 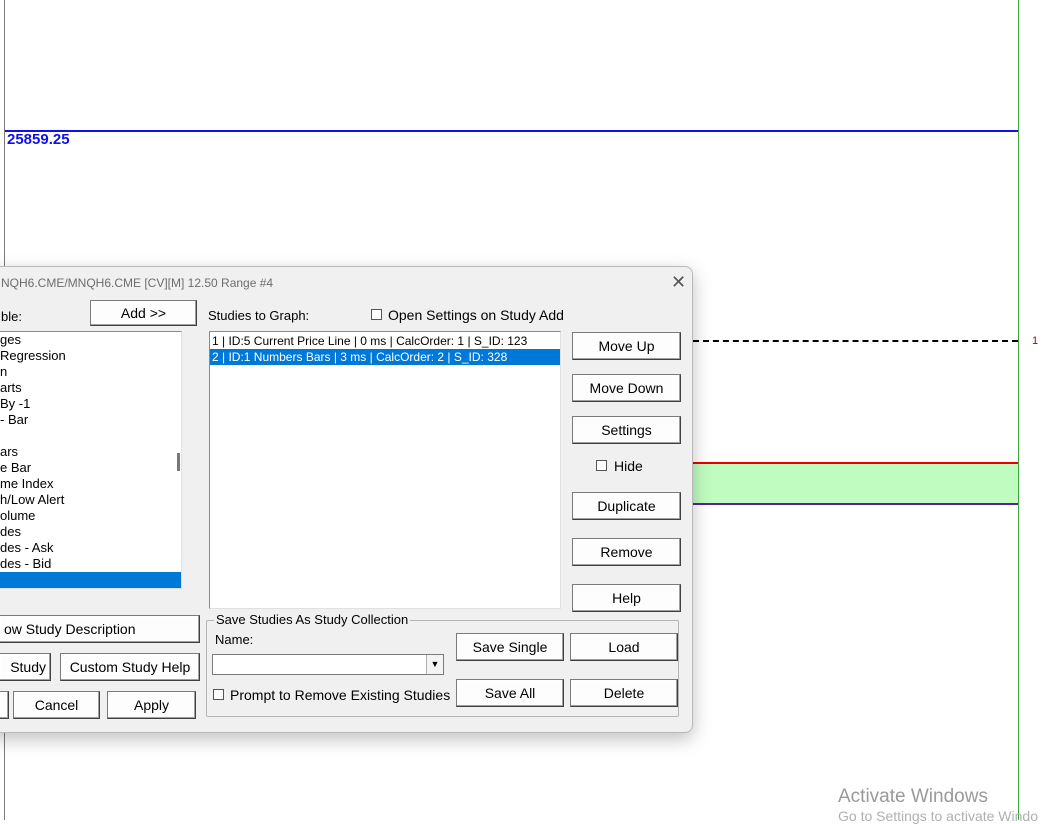 What do you see at coordinates (628, 466) in the screenshot?
I see `hide-label: Hide` at bounding box center [628, 466].